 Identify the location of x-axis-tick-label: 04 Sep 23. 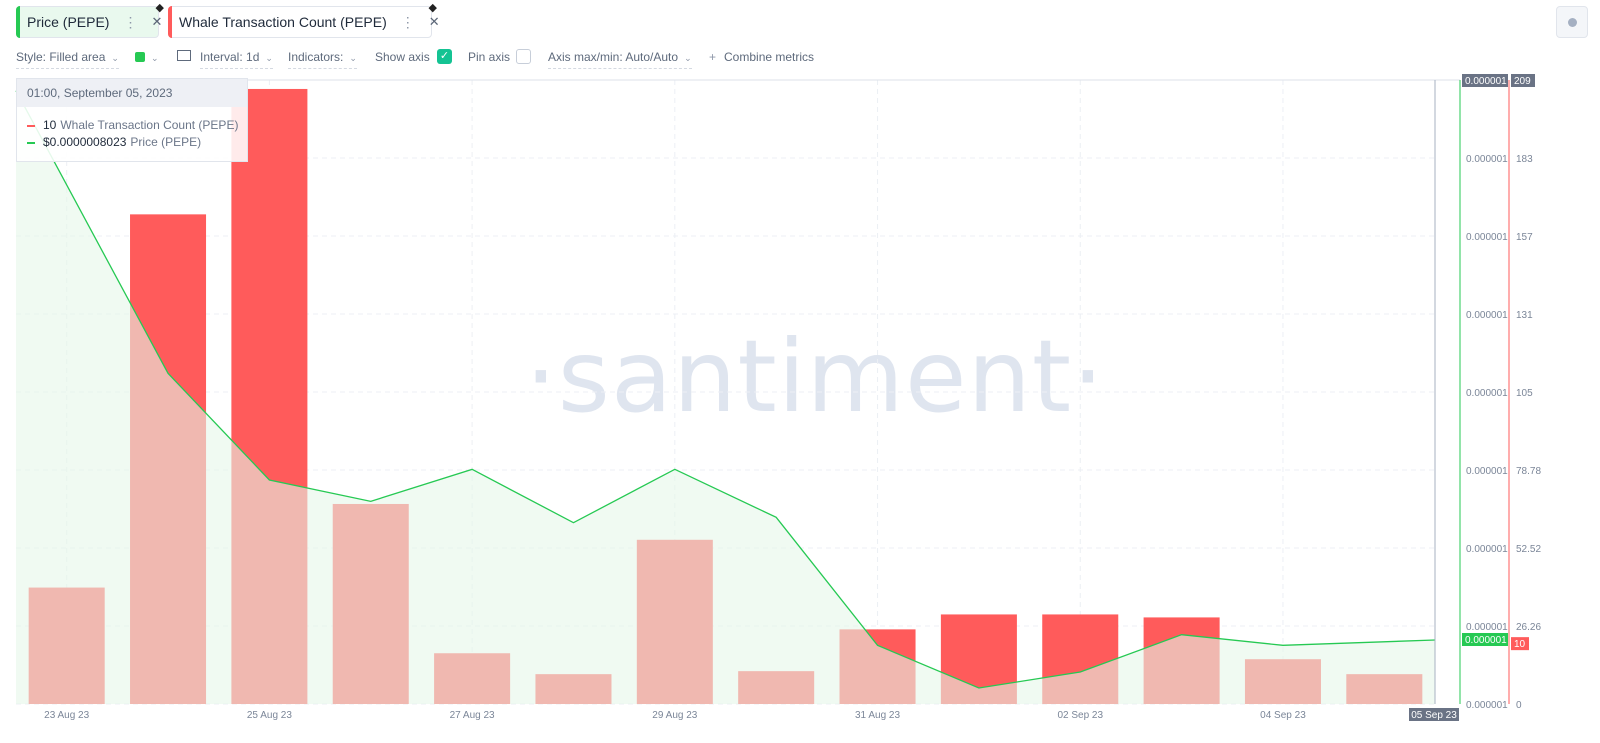
(1283, 715).